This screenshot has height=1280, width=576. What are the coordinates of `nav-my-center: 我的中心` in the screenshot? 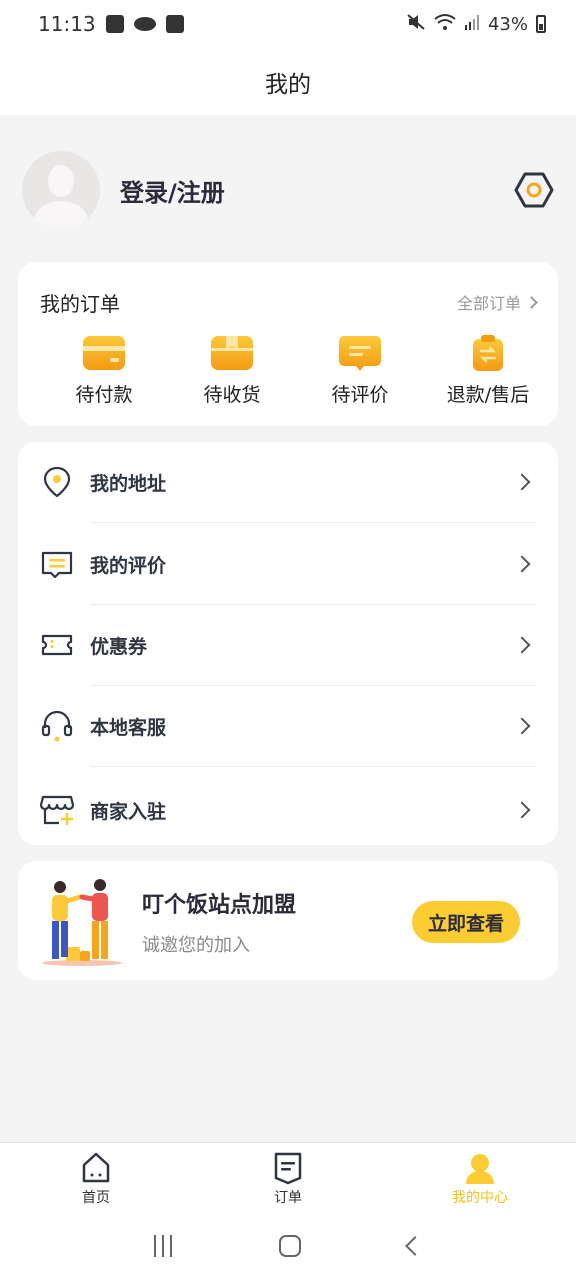 It's located at (480, 1177).